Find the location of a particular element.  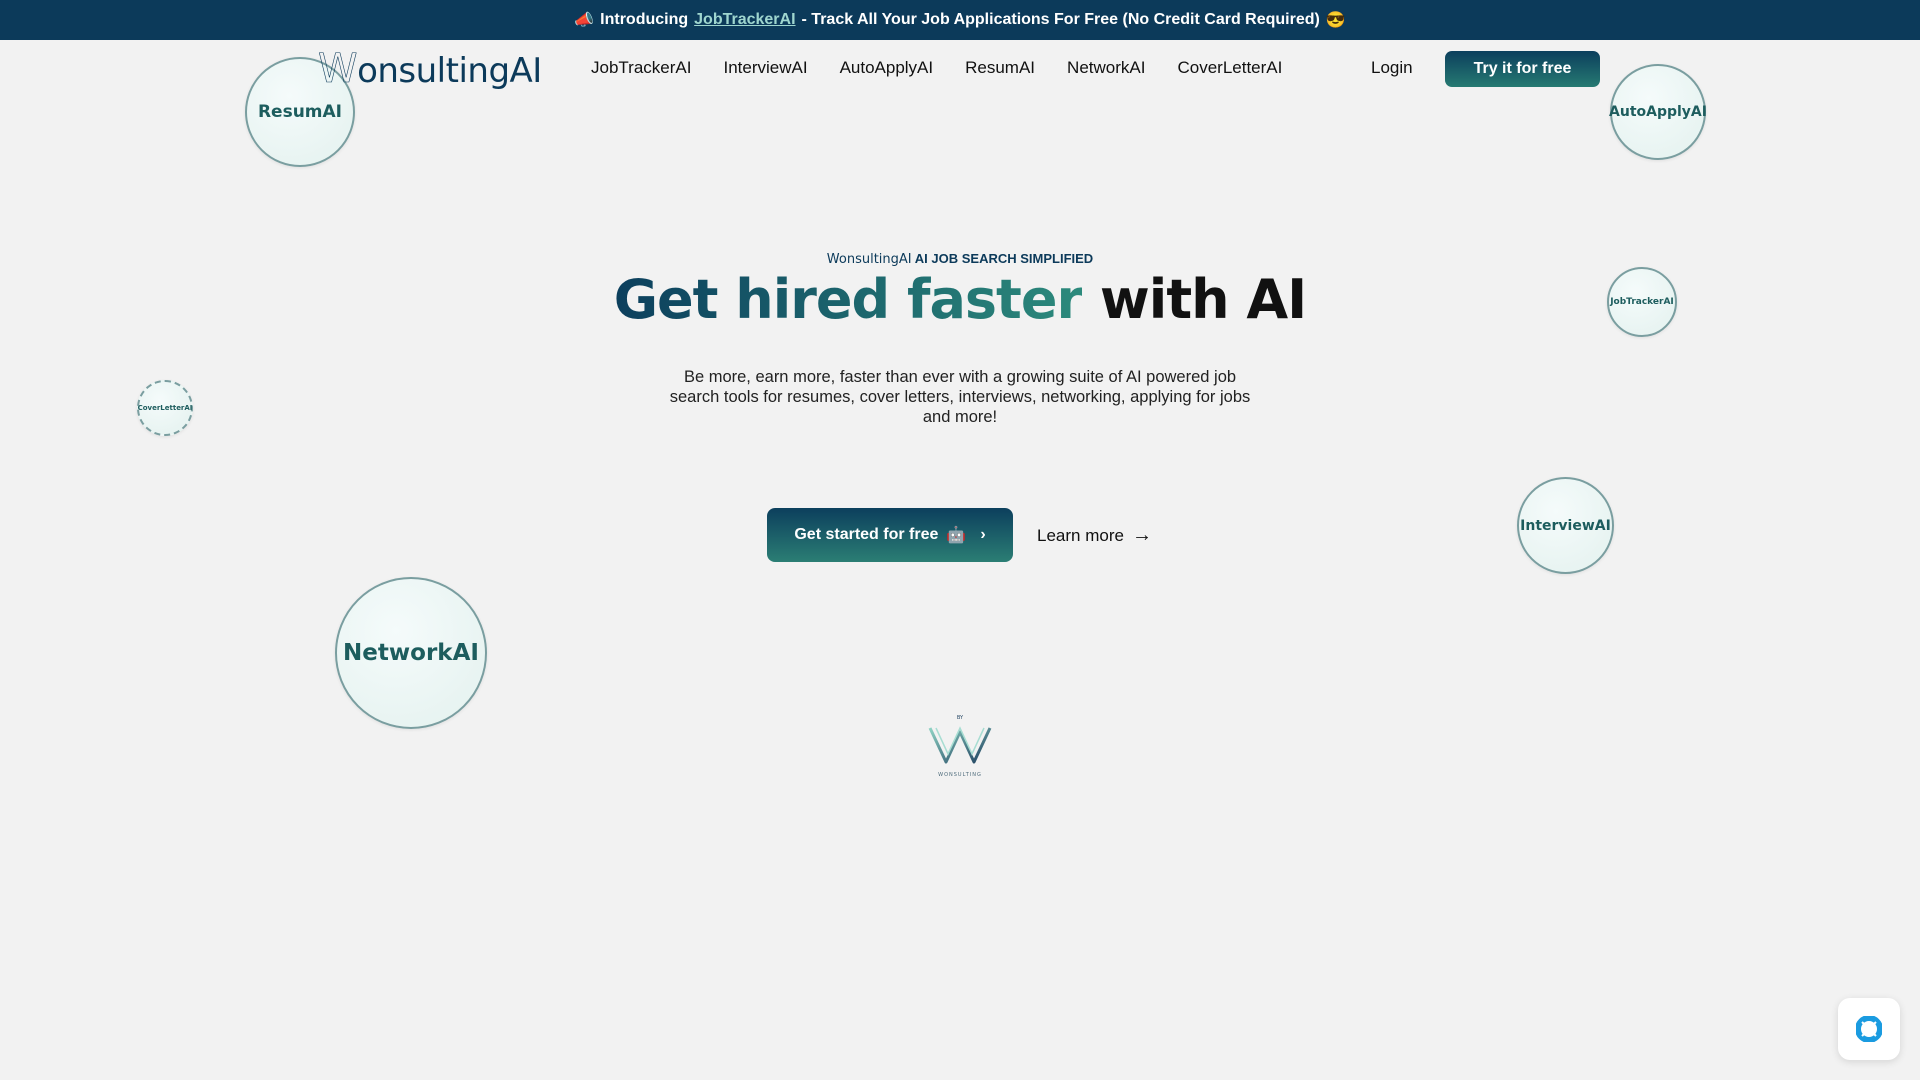

wonsulting-w-logo: BY WONSULTING is located at coordinates (960, 745).